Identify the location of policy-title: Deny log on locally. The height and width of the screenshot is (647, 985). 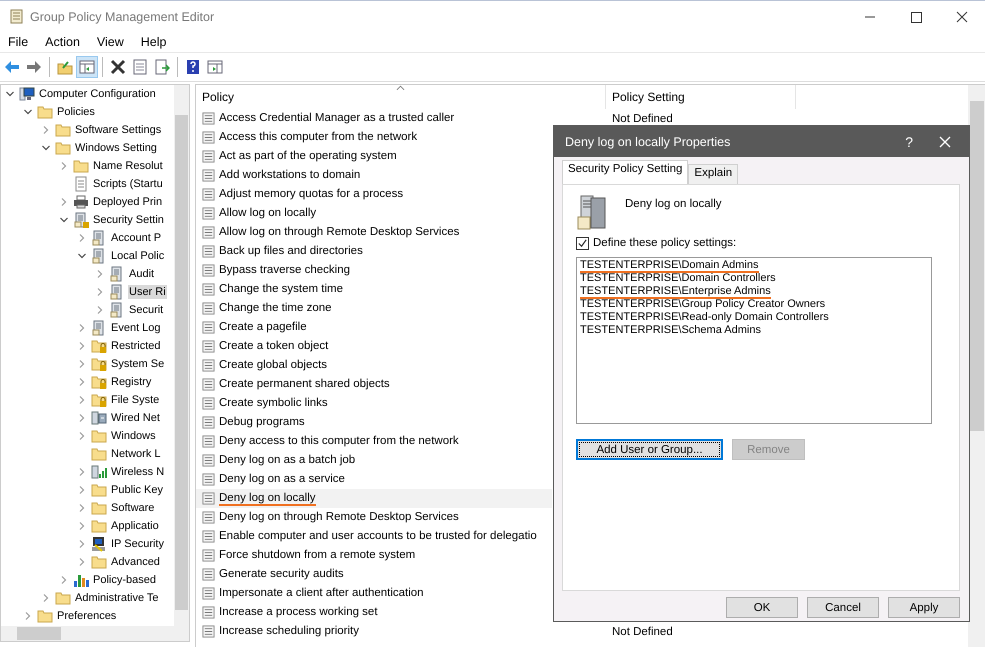
(673, 203).